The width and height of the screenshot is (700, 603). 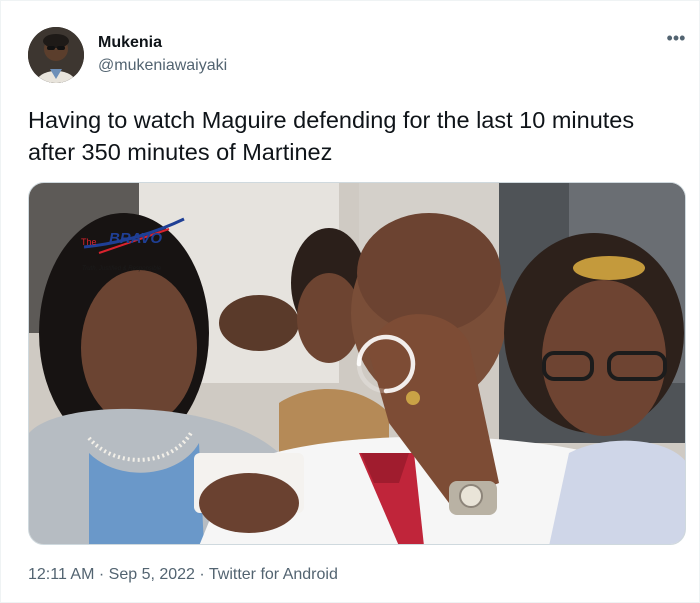 I want to click on tweet-date: Sep 5, 2022, so click(x=152, y=574).